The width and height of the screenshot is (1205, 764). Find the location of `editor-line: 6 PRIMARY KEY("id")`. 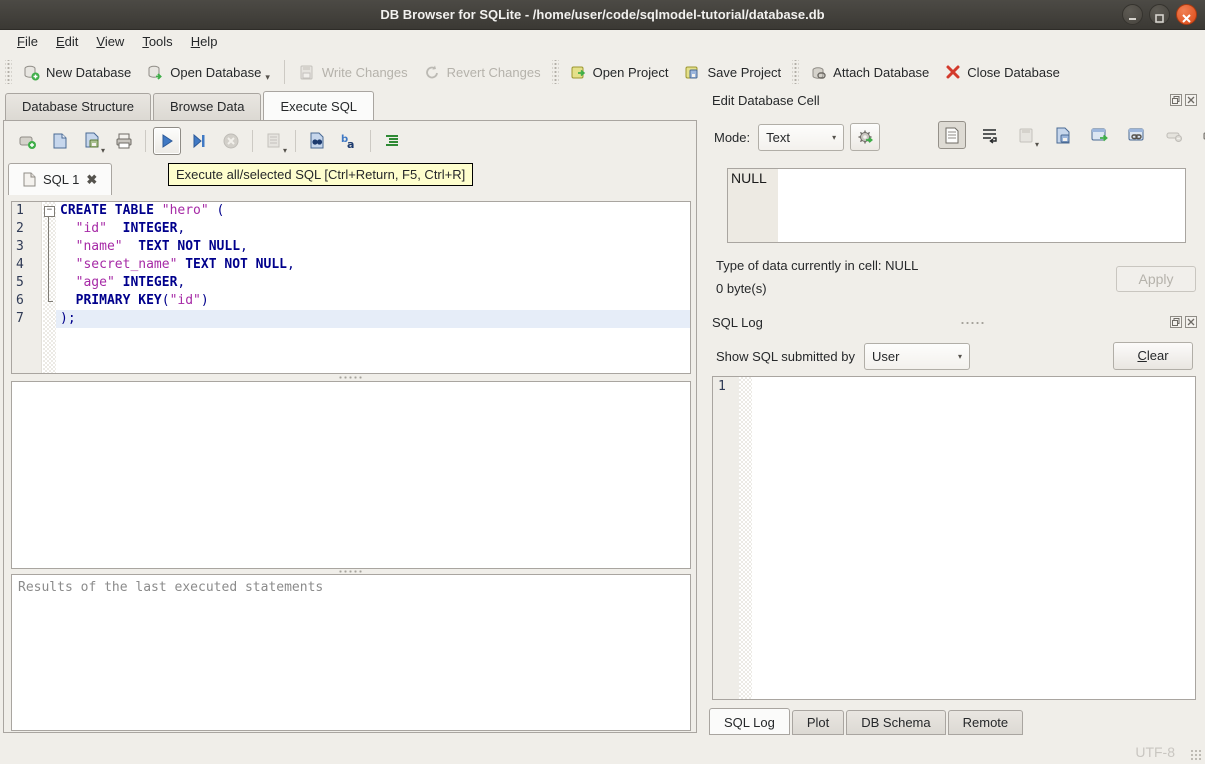

editor-line: 6 PRIMARY KEY("id") is located at coordinates (351, 301).